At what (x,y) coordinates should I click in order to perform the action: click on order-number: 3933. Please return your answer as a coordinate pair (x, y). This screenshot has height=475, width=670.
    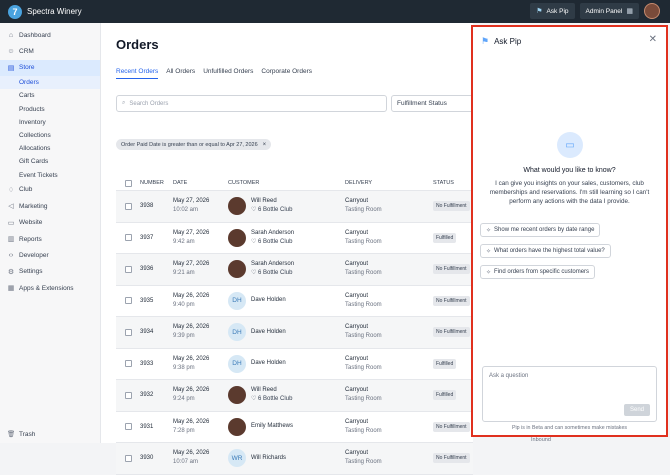
    Looking at the image, I should click on (156, 364).